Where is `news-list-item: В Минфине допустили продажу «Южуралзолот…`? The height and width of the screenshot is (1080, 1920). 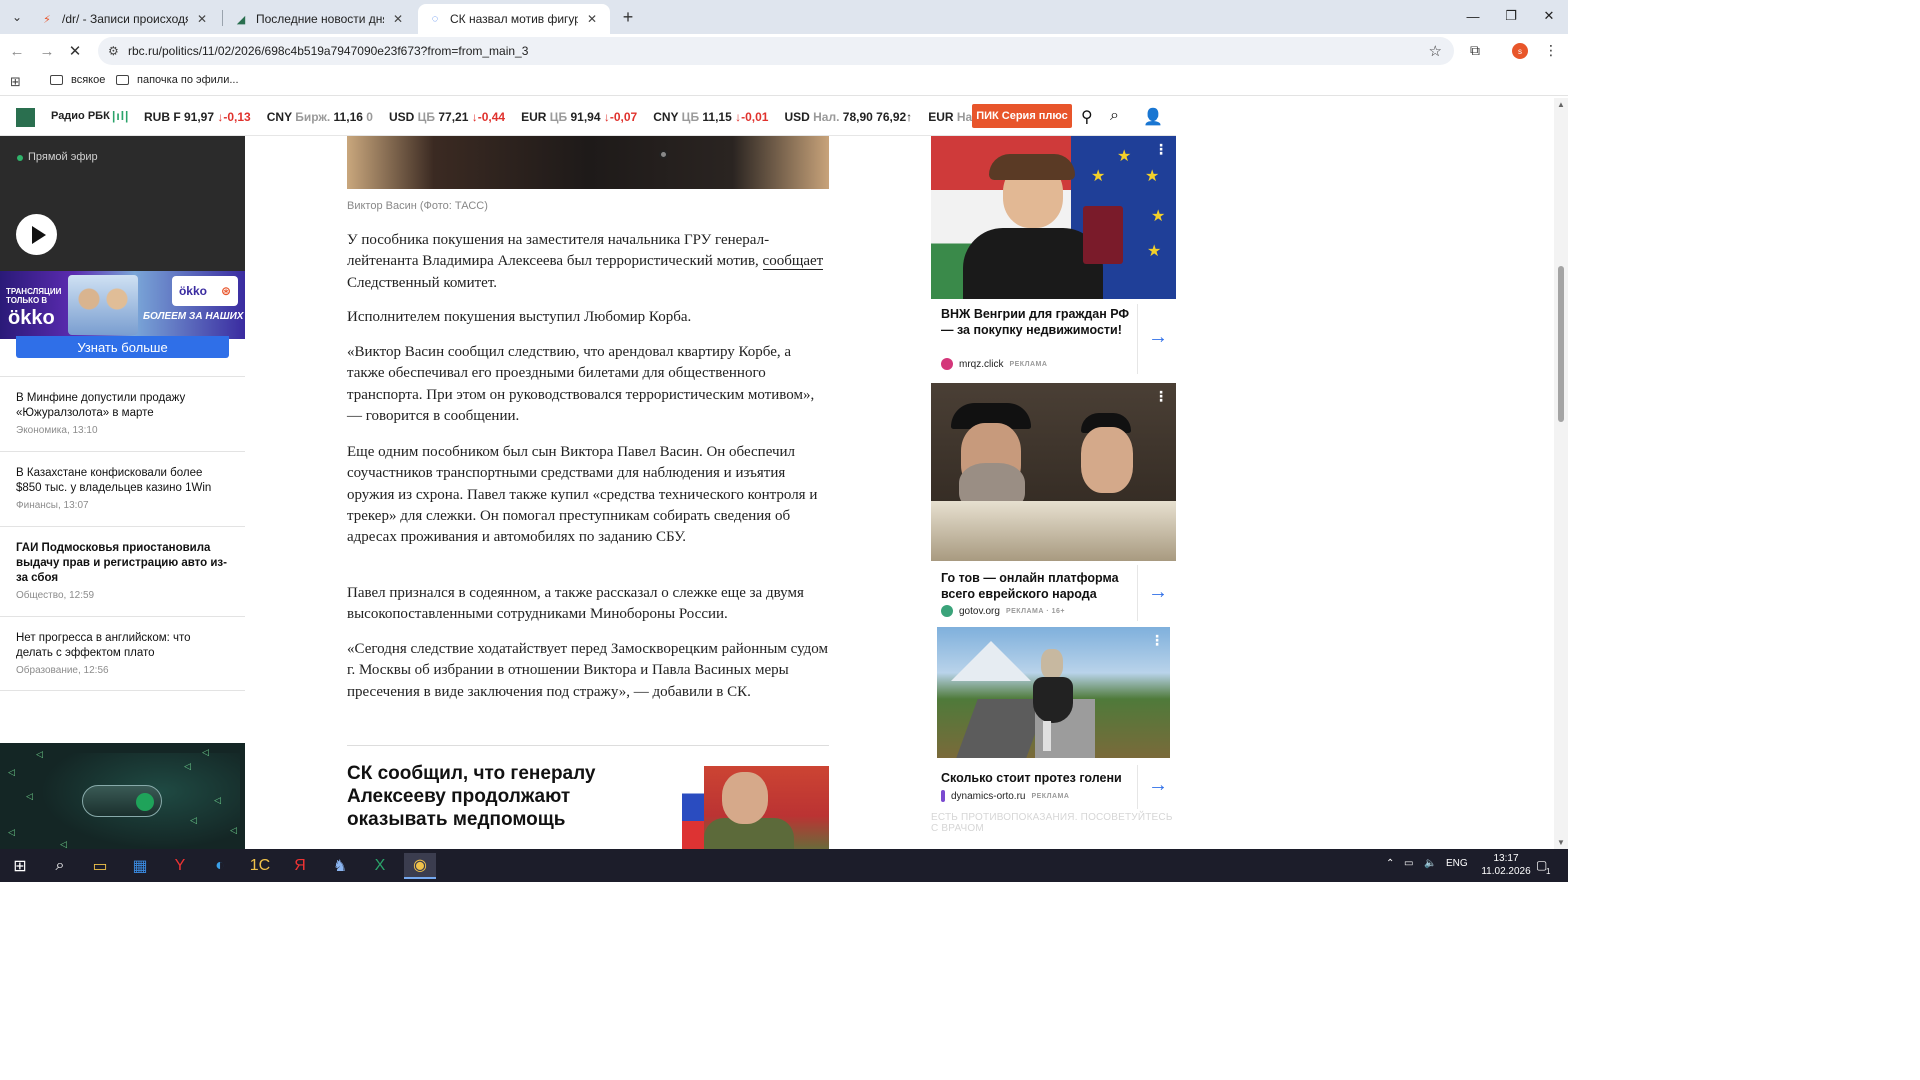 news-list-item: В Минфине допустили продажу «Южуралзолот… is located at coordinates (122, 413).